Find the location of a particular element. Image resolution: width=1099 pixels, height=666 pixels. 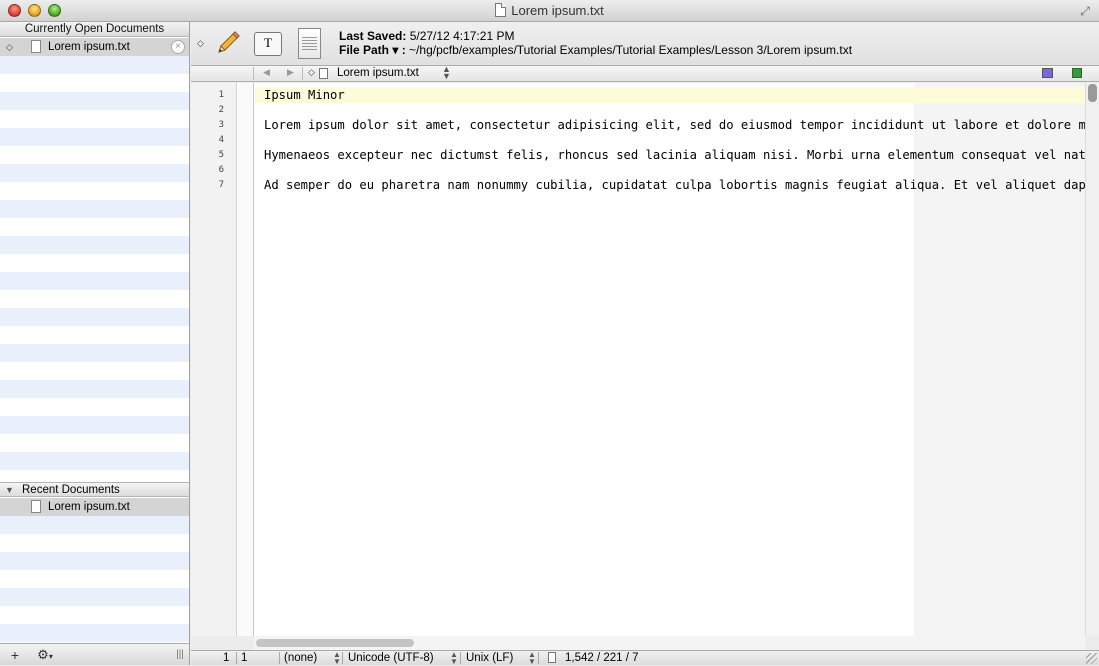

chevron-down-icon: ▾ is located at coordinates (50, 656).